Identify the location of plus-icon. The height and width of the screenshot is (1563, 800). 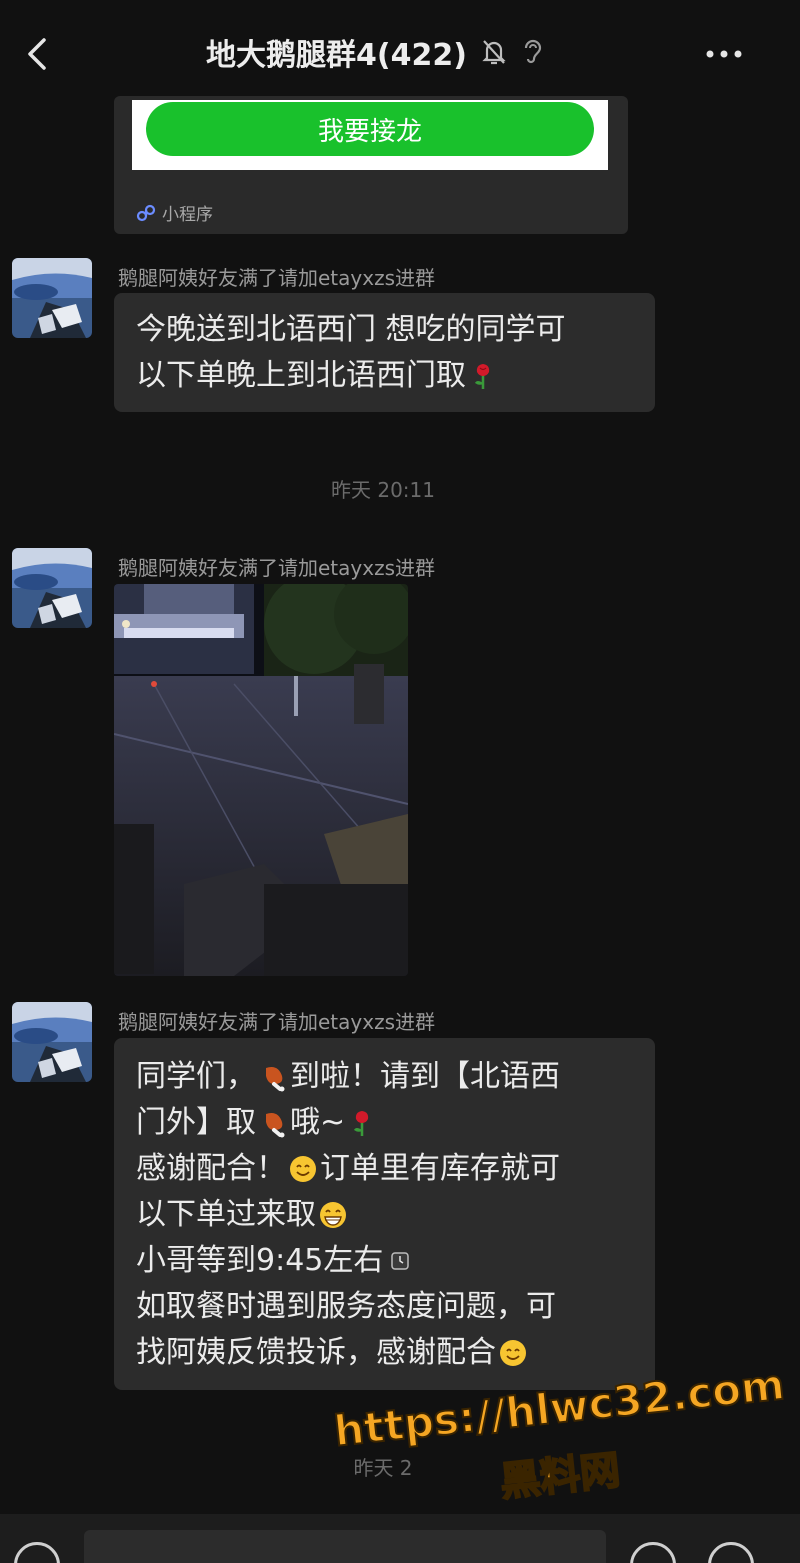
(731, 1552).